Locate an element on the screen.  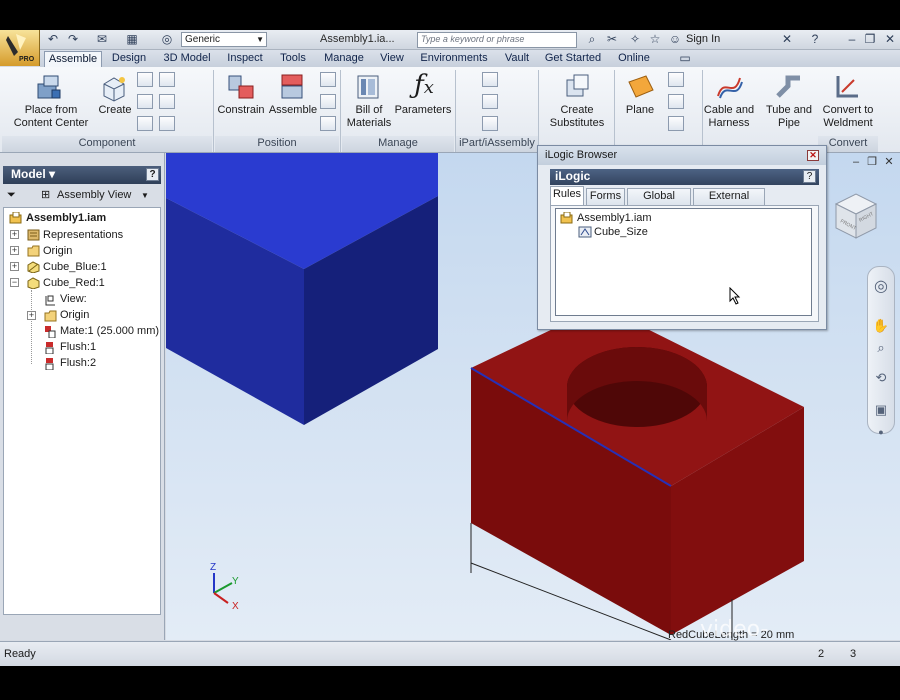
tree-node-root: Assembly1.iam is located at coordinates (66, 218).